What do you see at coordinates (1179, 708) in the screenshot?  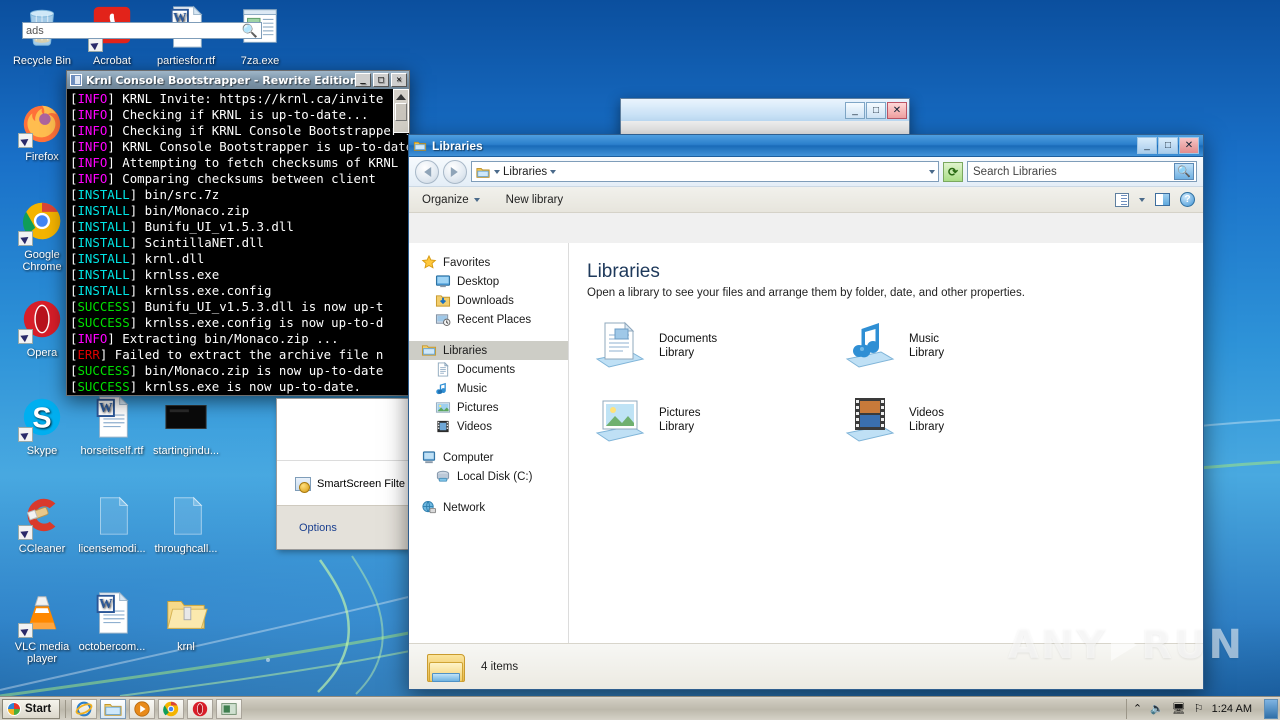 I see `network-icon: 🖥` at bounding box center [1179, 708].